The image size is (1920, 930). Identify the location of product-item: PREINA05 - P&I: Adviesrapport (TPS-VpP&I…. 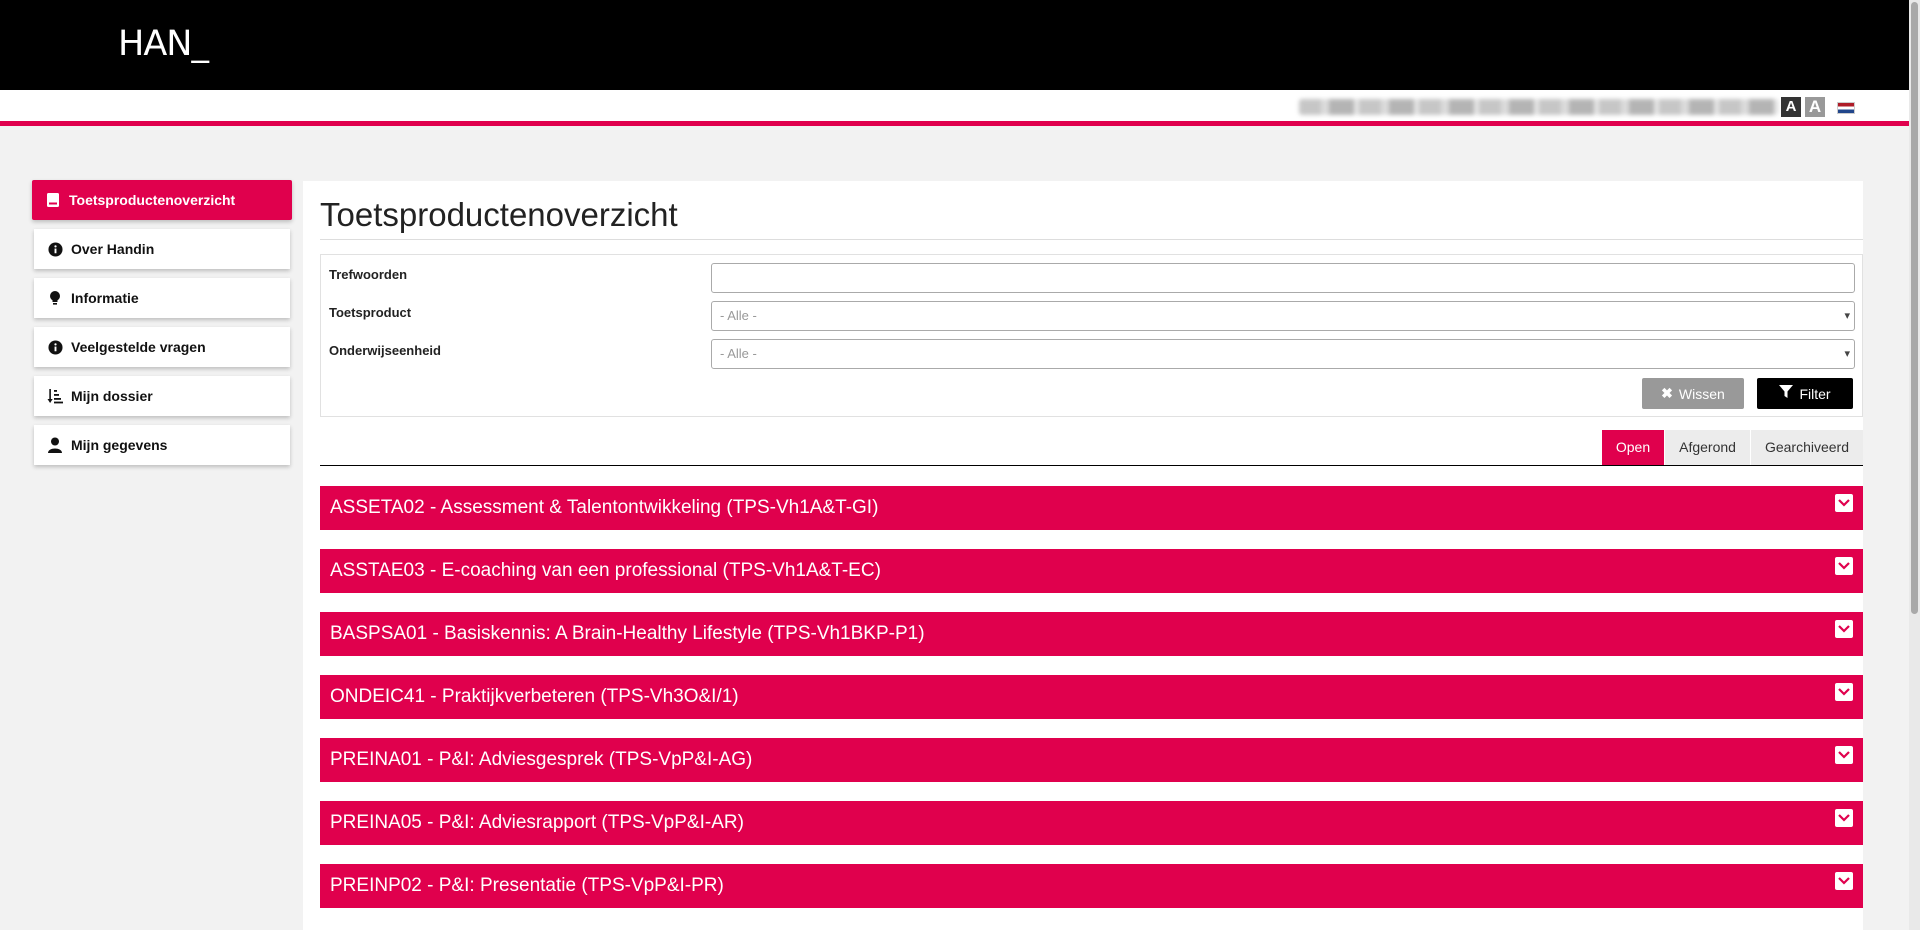
(1091, 823).